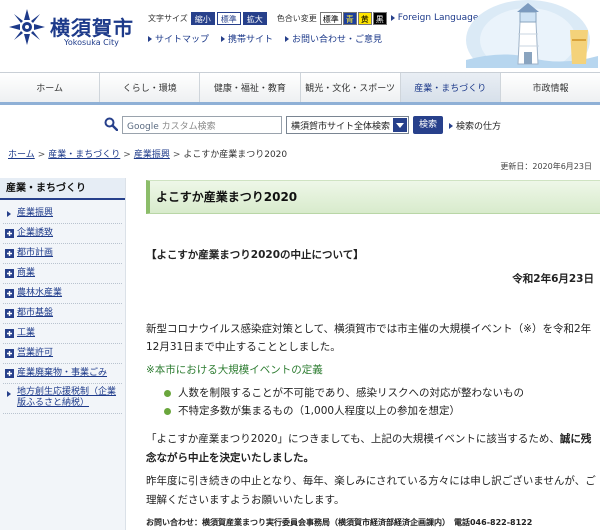 The image size is (600, 530). I want to click on page-title-bar: よこすか産業まつり2020, so click(373, 197).